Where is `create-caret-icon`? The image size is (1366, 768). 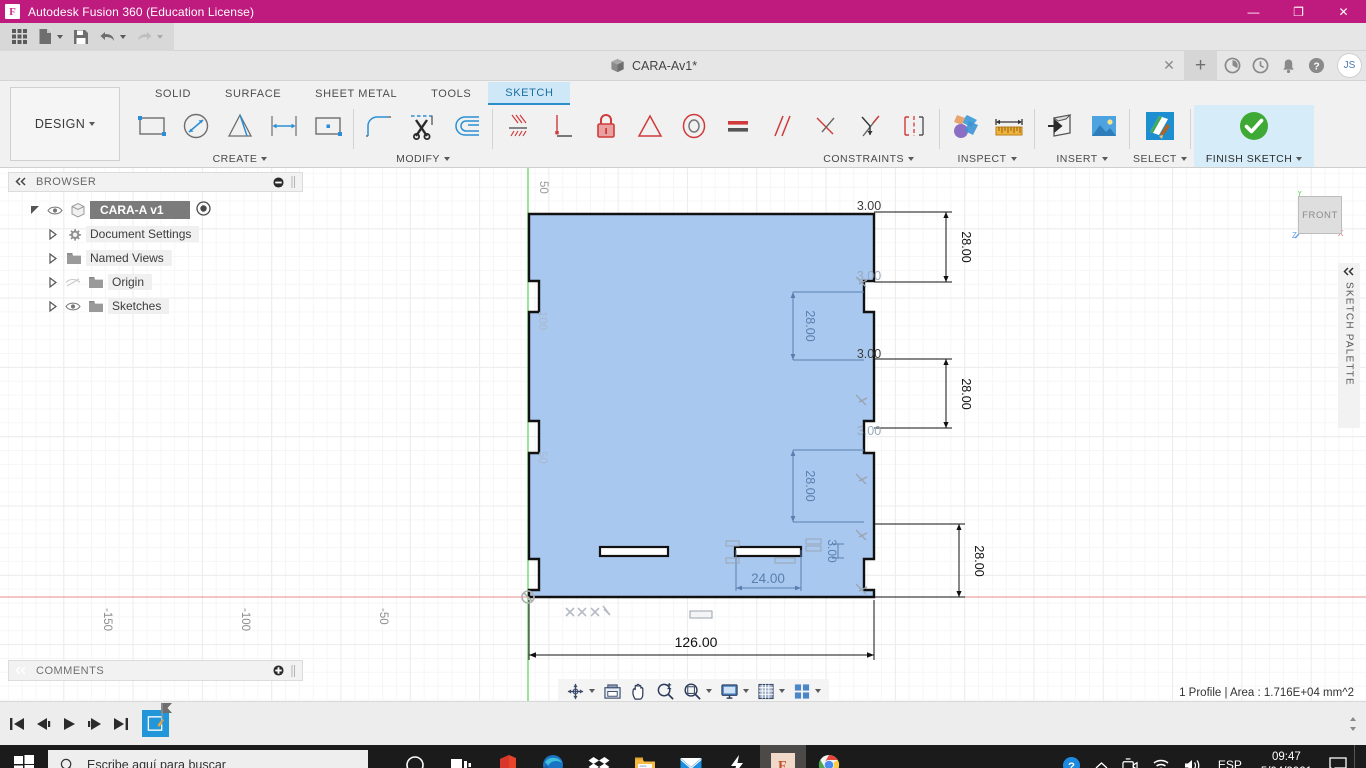
create-caret-icon is located at coordinates (264, 159).